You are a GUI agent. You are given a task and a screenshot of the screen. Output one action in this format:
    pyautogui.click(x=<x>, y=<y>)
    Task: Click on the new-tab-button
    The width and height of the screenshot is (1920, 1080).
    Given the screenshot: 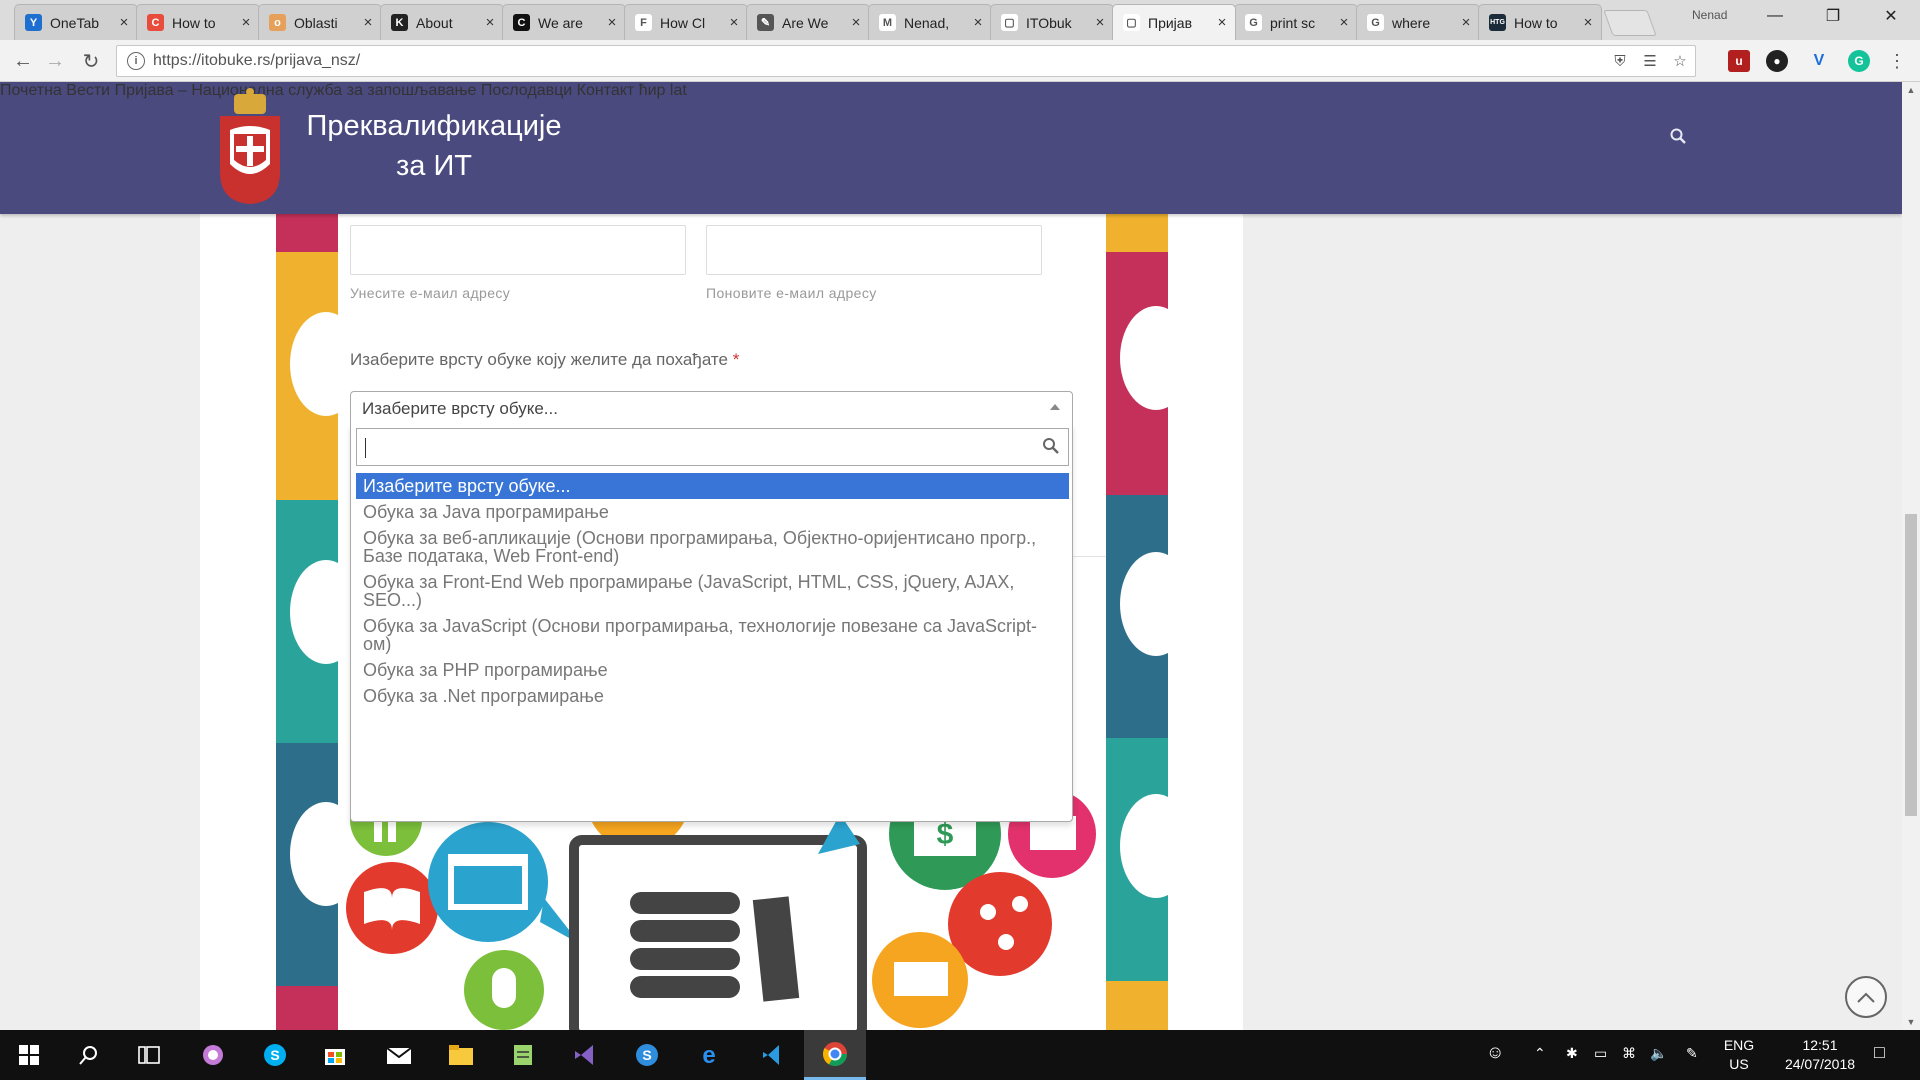 What is the action you would take?
    pyautogui.click(x=1630, y=23)
    